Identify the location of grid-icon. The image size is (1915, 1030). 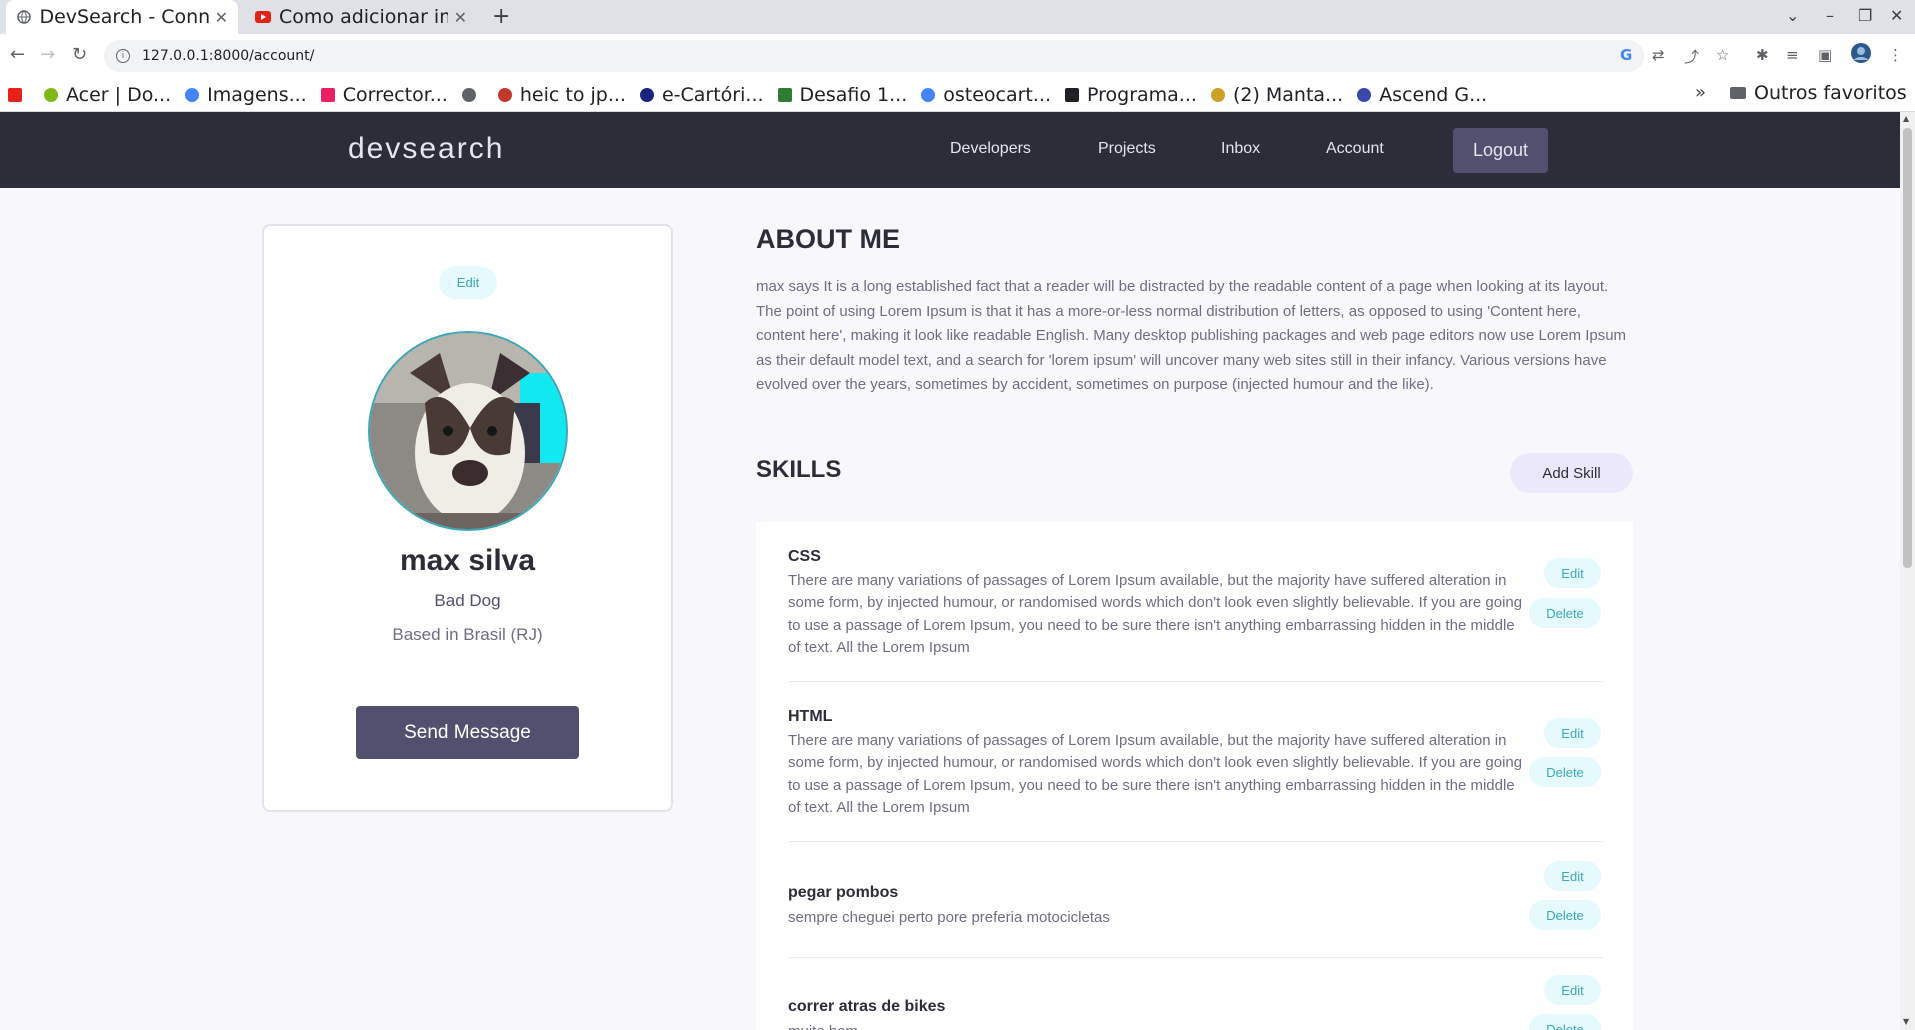
(1072, 94).